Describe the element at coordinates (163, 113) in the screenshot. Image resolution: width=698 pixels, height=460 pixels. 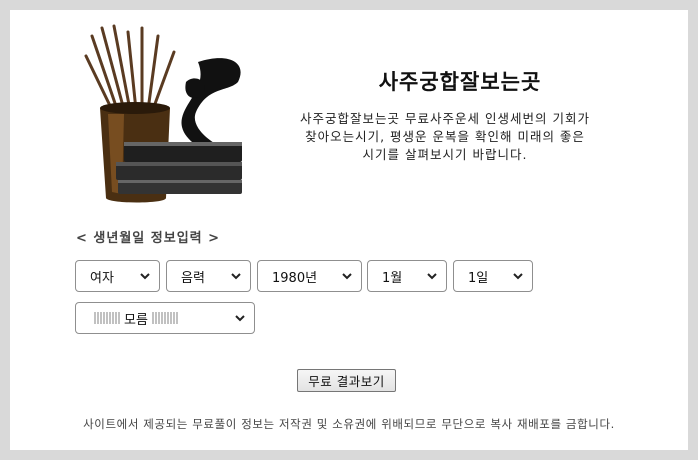
I see `brush-pot-logo` at that location.